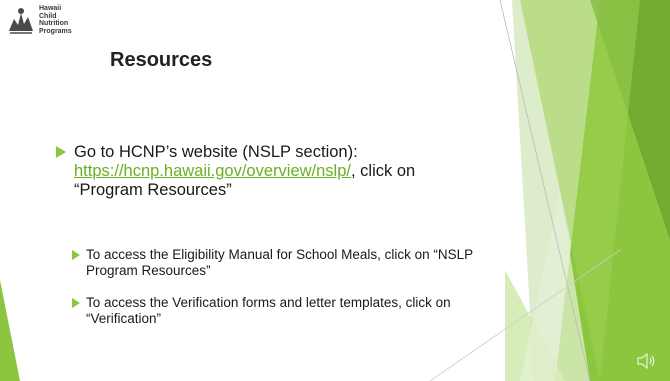 The height and width of the screenshot is (381, 670). What do you see at coordinates (161, 60) in the screenshot?
I see `slide-title: Resources` at bounding box center [161, 60].